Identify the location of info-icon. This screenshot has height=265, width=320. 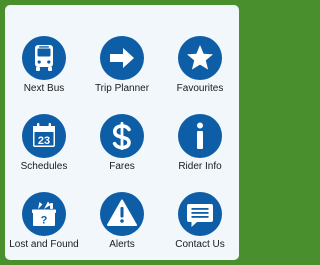
(200, 136).